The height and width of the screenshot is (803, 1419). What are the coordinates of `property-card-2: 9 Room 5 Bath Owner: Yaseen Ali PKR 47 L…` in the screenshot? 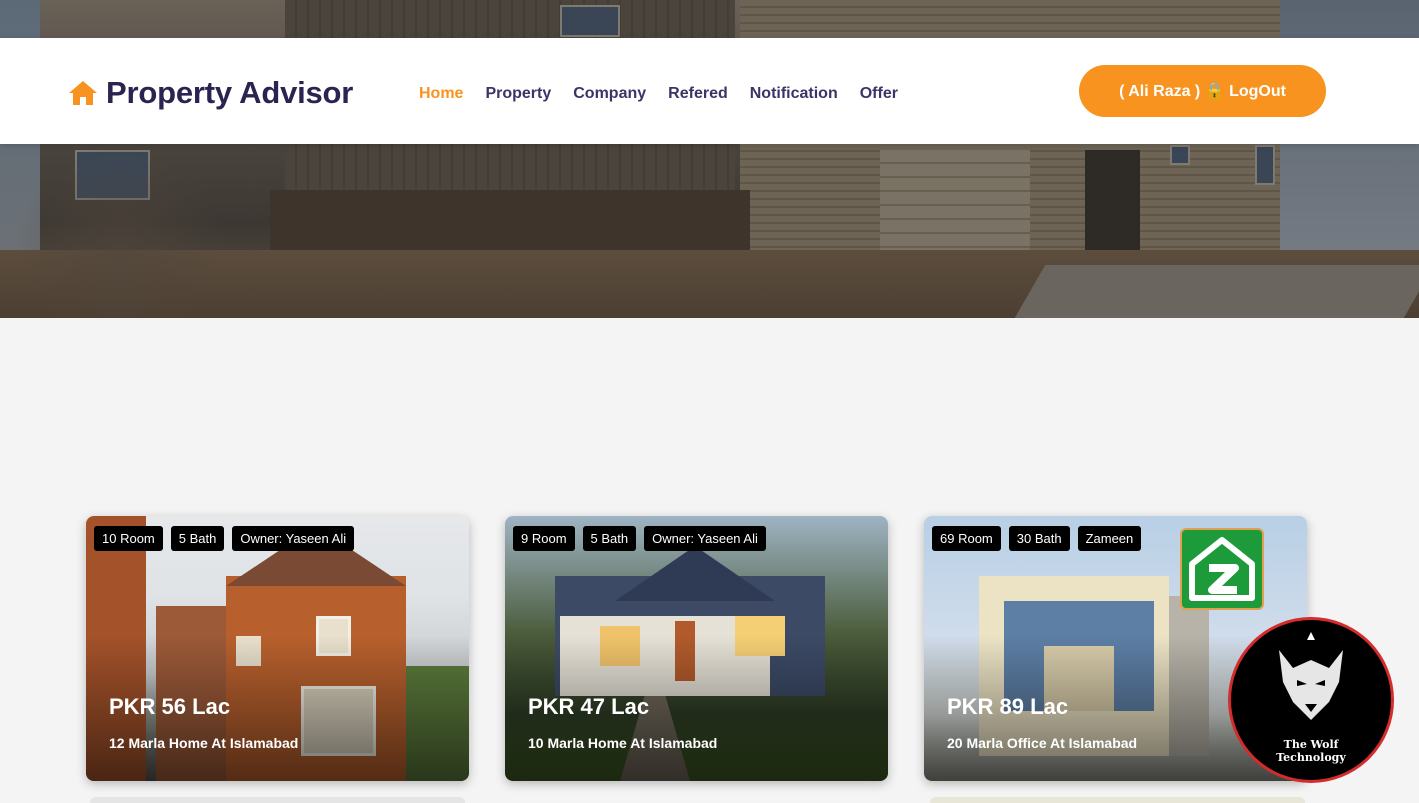 It's located at (696, 648).